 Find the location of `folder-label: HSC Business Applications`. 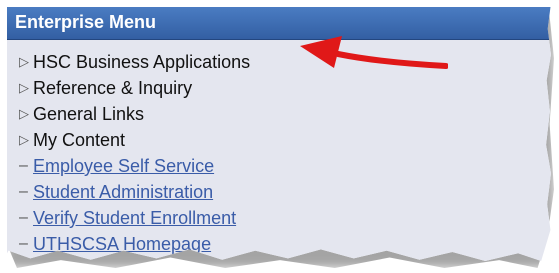

folder-label: HSC Business Applications is located at coordinates (142, 62).